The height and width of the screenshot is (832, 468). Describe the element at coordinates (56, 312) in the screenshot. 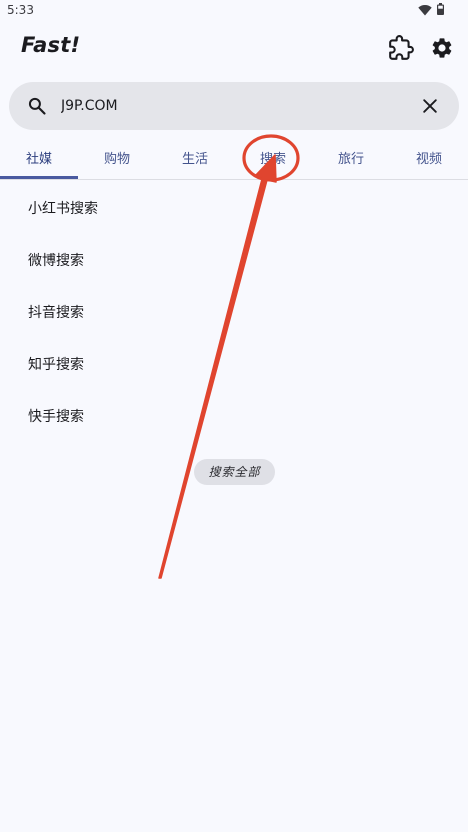

I see `list-item-douyin: 抖音搜索` at that location.